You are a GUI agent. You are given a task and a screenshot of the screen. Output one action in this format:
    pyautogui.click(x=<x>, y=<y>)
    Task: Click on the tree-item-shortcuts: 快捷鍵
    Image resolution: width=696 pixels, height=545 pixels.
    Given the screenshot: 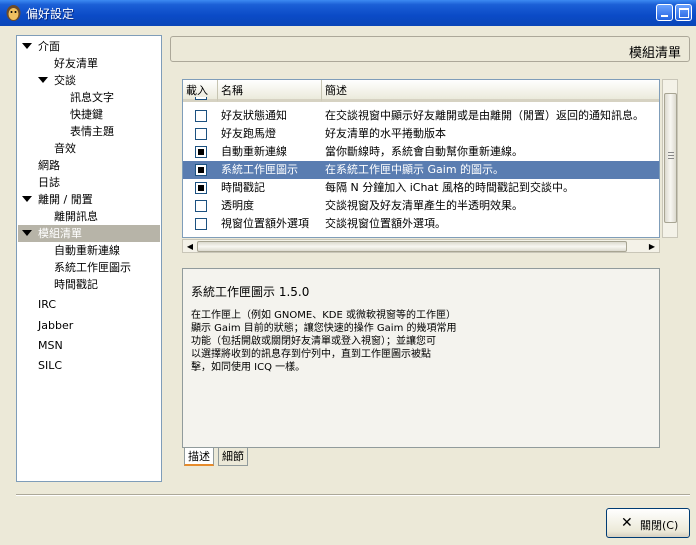 What is the action you would take?
    pyautogui.click(x=89, y=114)
    